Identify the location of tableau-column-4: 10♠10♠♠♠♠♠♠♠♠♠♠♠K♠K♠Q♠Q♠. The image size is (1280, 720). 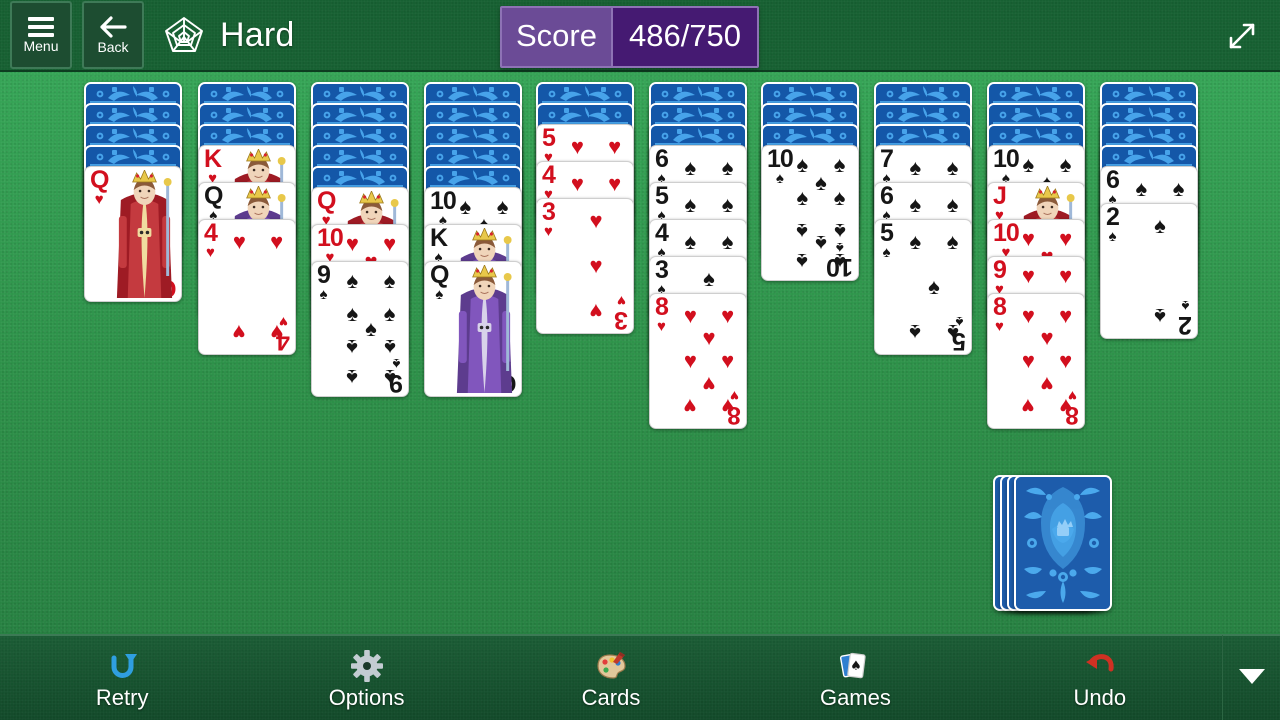
(473, 239).